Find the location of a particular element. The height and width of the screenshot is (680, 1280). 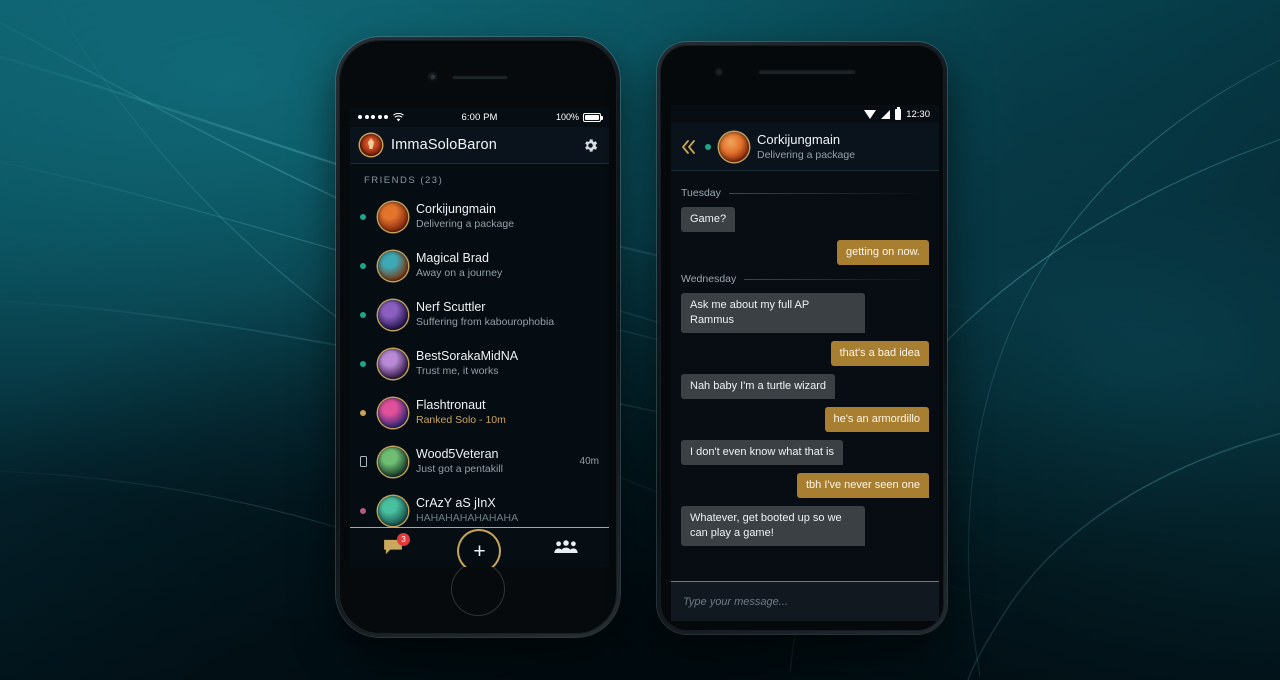

chat-bubble-icon: 3 is located at coordinates (397, 544).